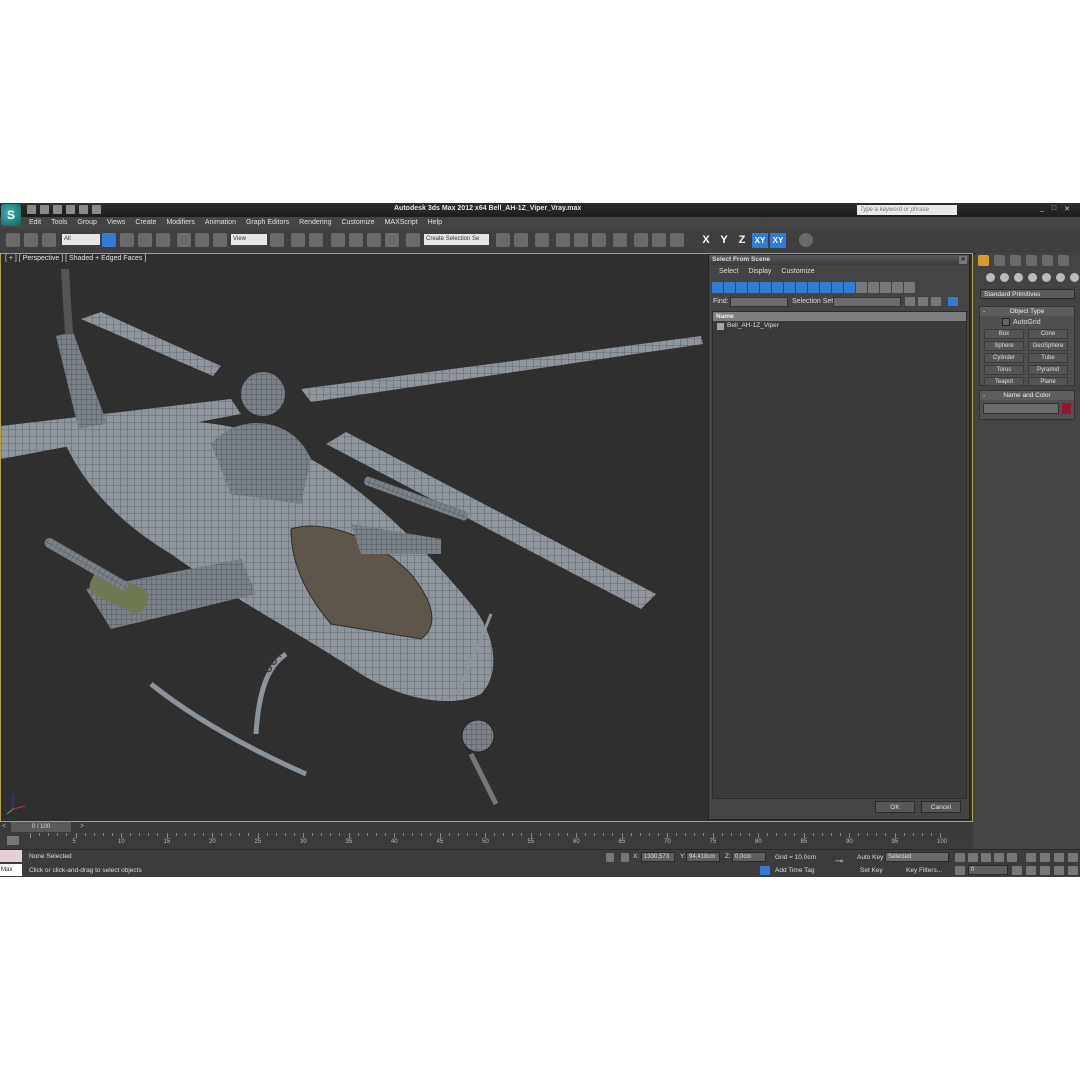 This screenshot has width=1080, height=1080. What do you see at coordinates (813, 287) in the screenshot?
I see `display-bones-icon` at bounding box center [813, 287].